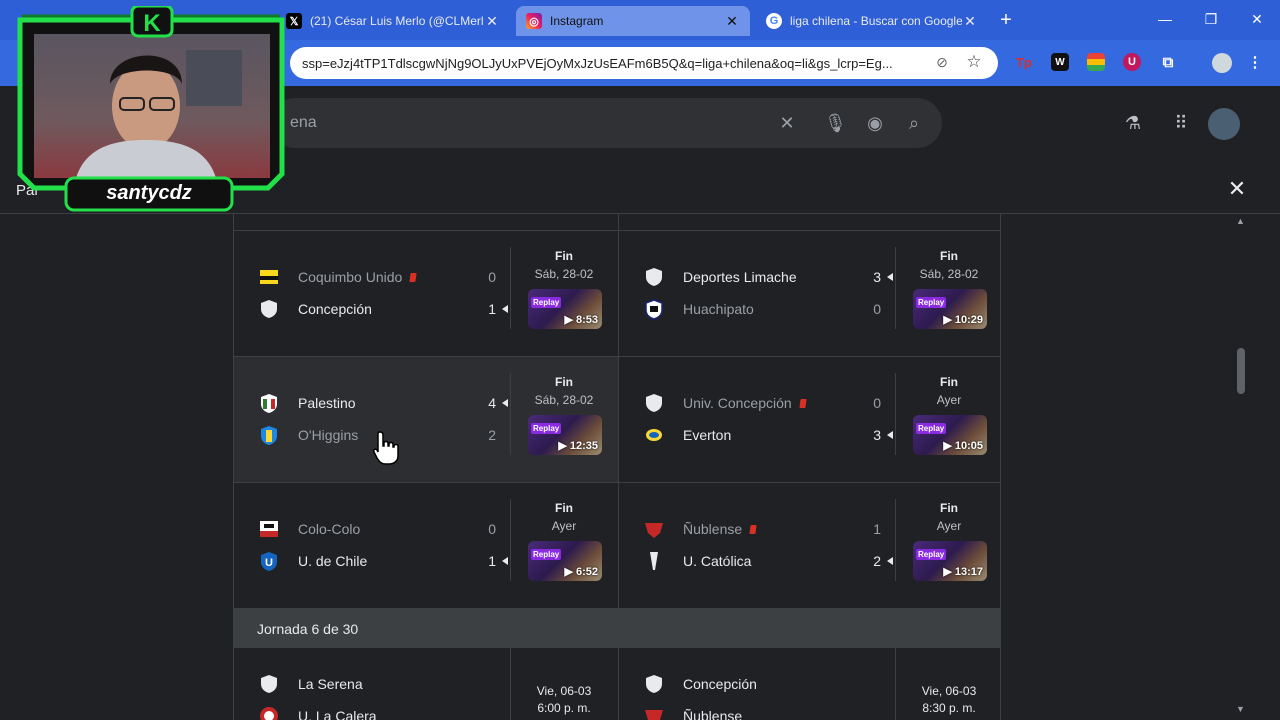  Describe the element at coordinates (950, 561) in the screenshot. I see `replay-thumbnail: Replay ▶ 13:17` at that location.